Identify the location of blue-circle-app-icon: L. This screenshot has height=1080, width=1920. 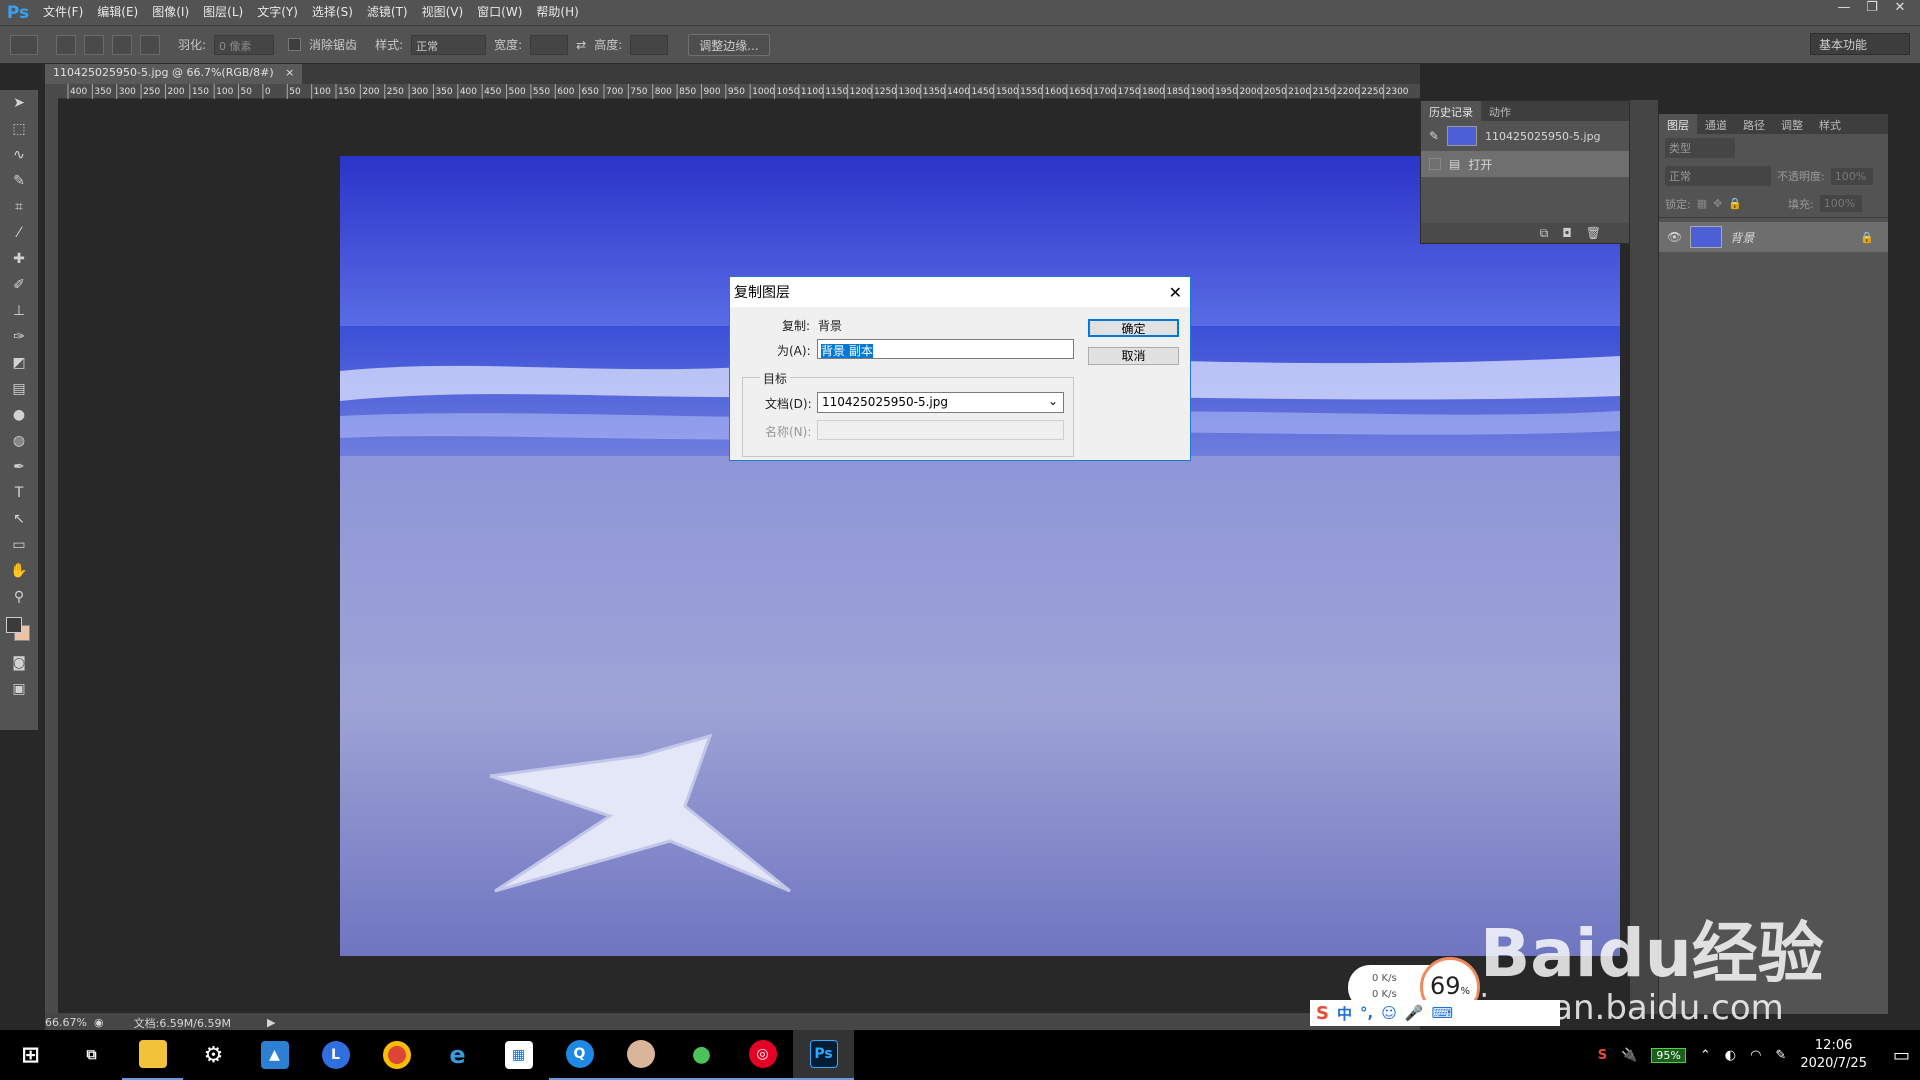
(335, 1055).